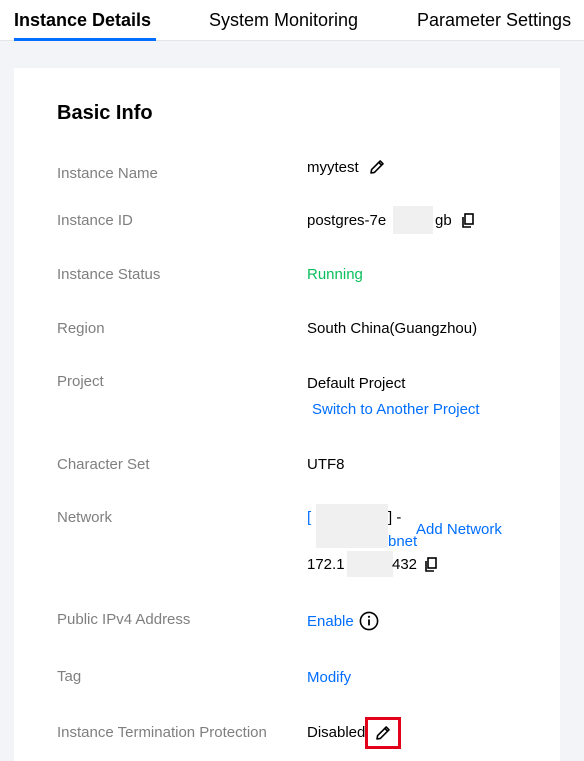 The image size is (584, 761). Describe the element at coordinates (162, 732) in the screenshot. I see `termination-protection-label: Instance Termination Protection` at that location.